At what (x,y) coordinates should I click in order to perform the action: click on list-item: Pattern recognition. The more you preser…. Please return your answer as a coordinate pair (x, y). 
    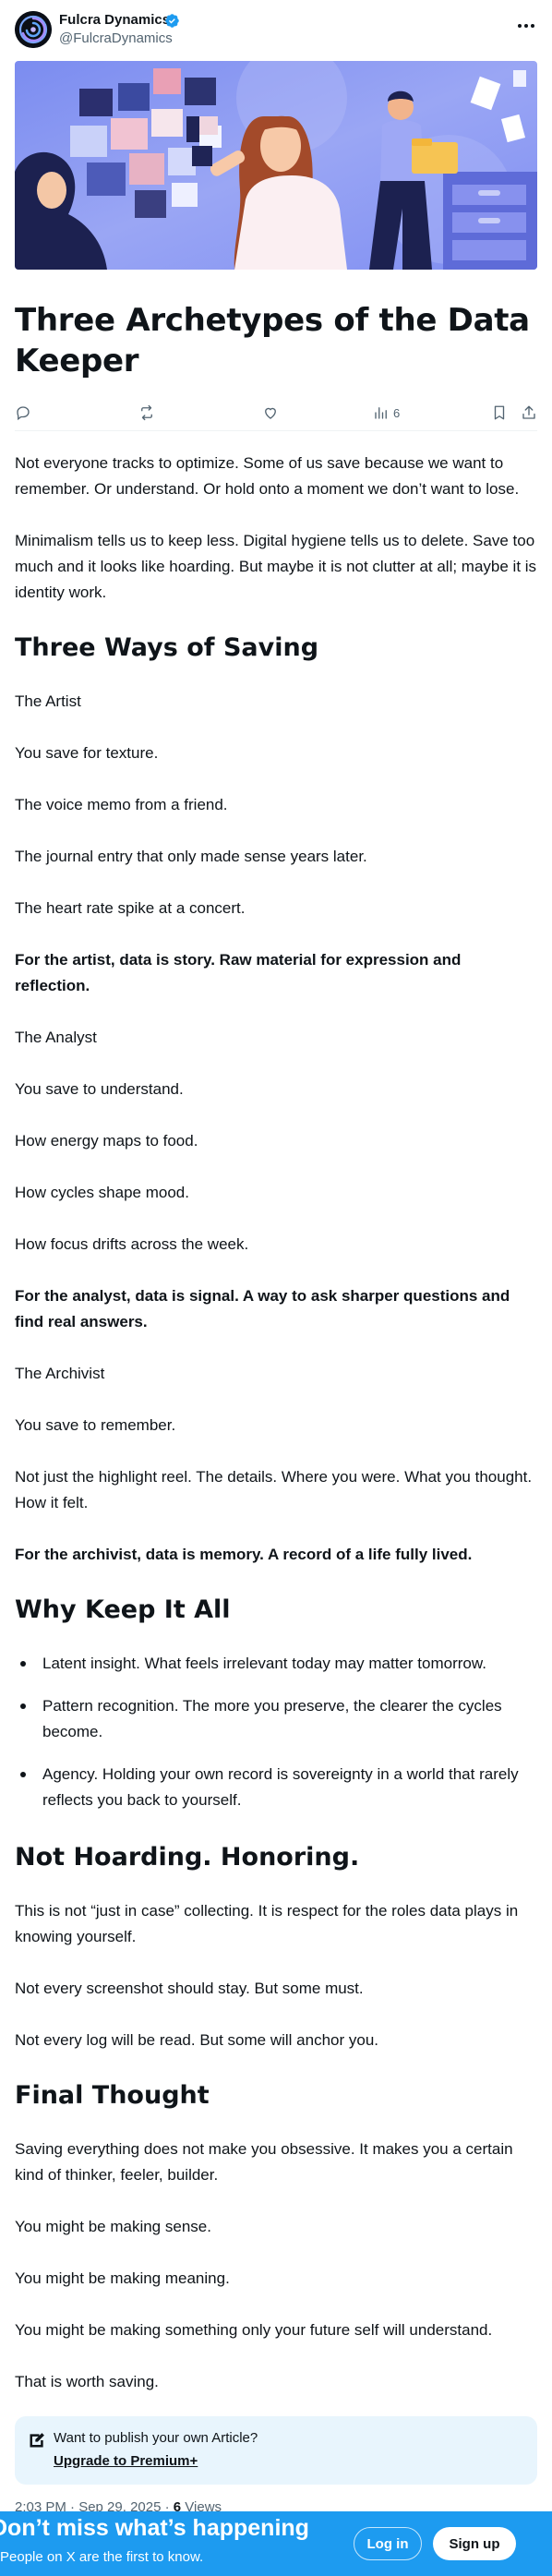
    Looking at the image, I should click on (276, 1719).